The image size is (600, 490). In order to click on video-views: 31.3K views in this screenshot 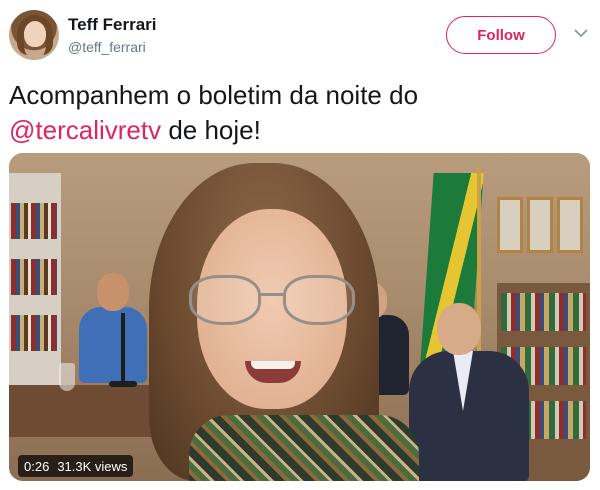, I will do `click(92, 466)`.